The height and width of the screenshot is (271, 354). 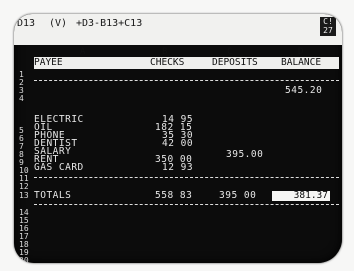 I want to click on header-payee: PAYEE, so click(x=48, y=63).